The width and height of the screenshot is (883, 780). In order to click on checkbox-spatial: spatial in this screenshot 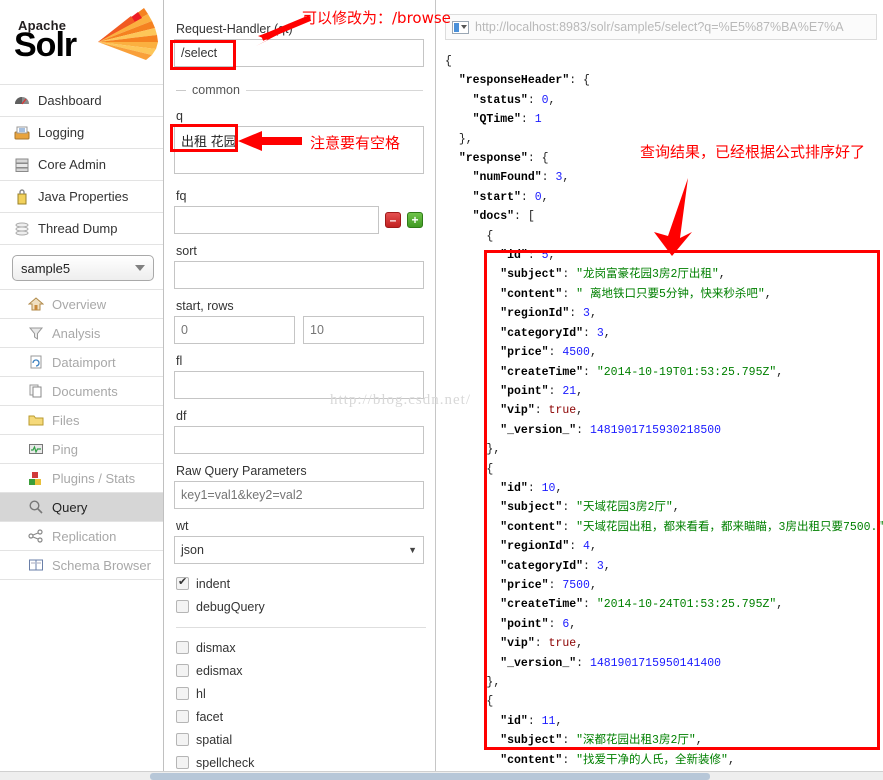, I will do `click(299, 739)`.